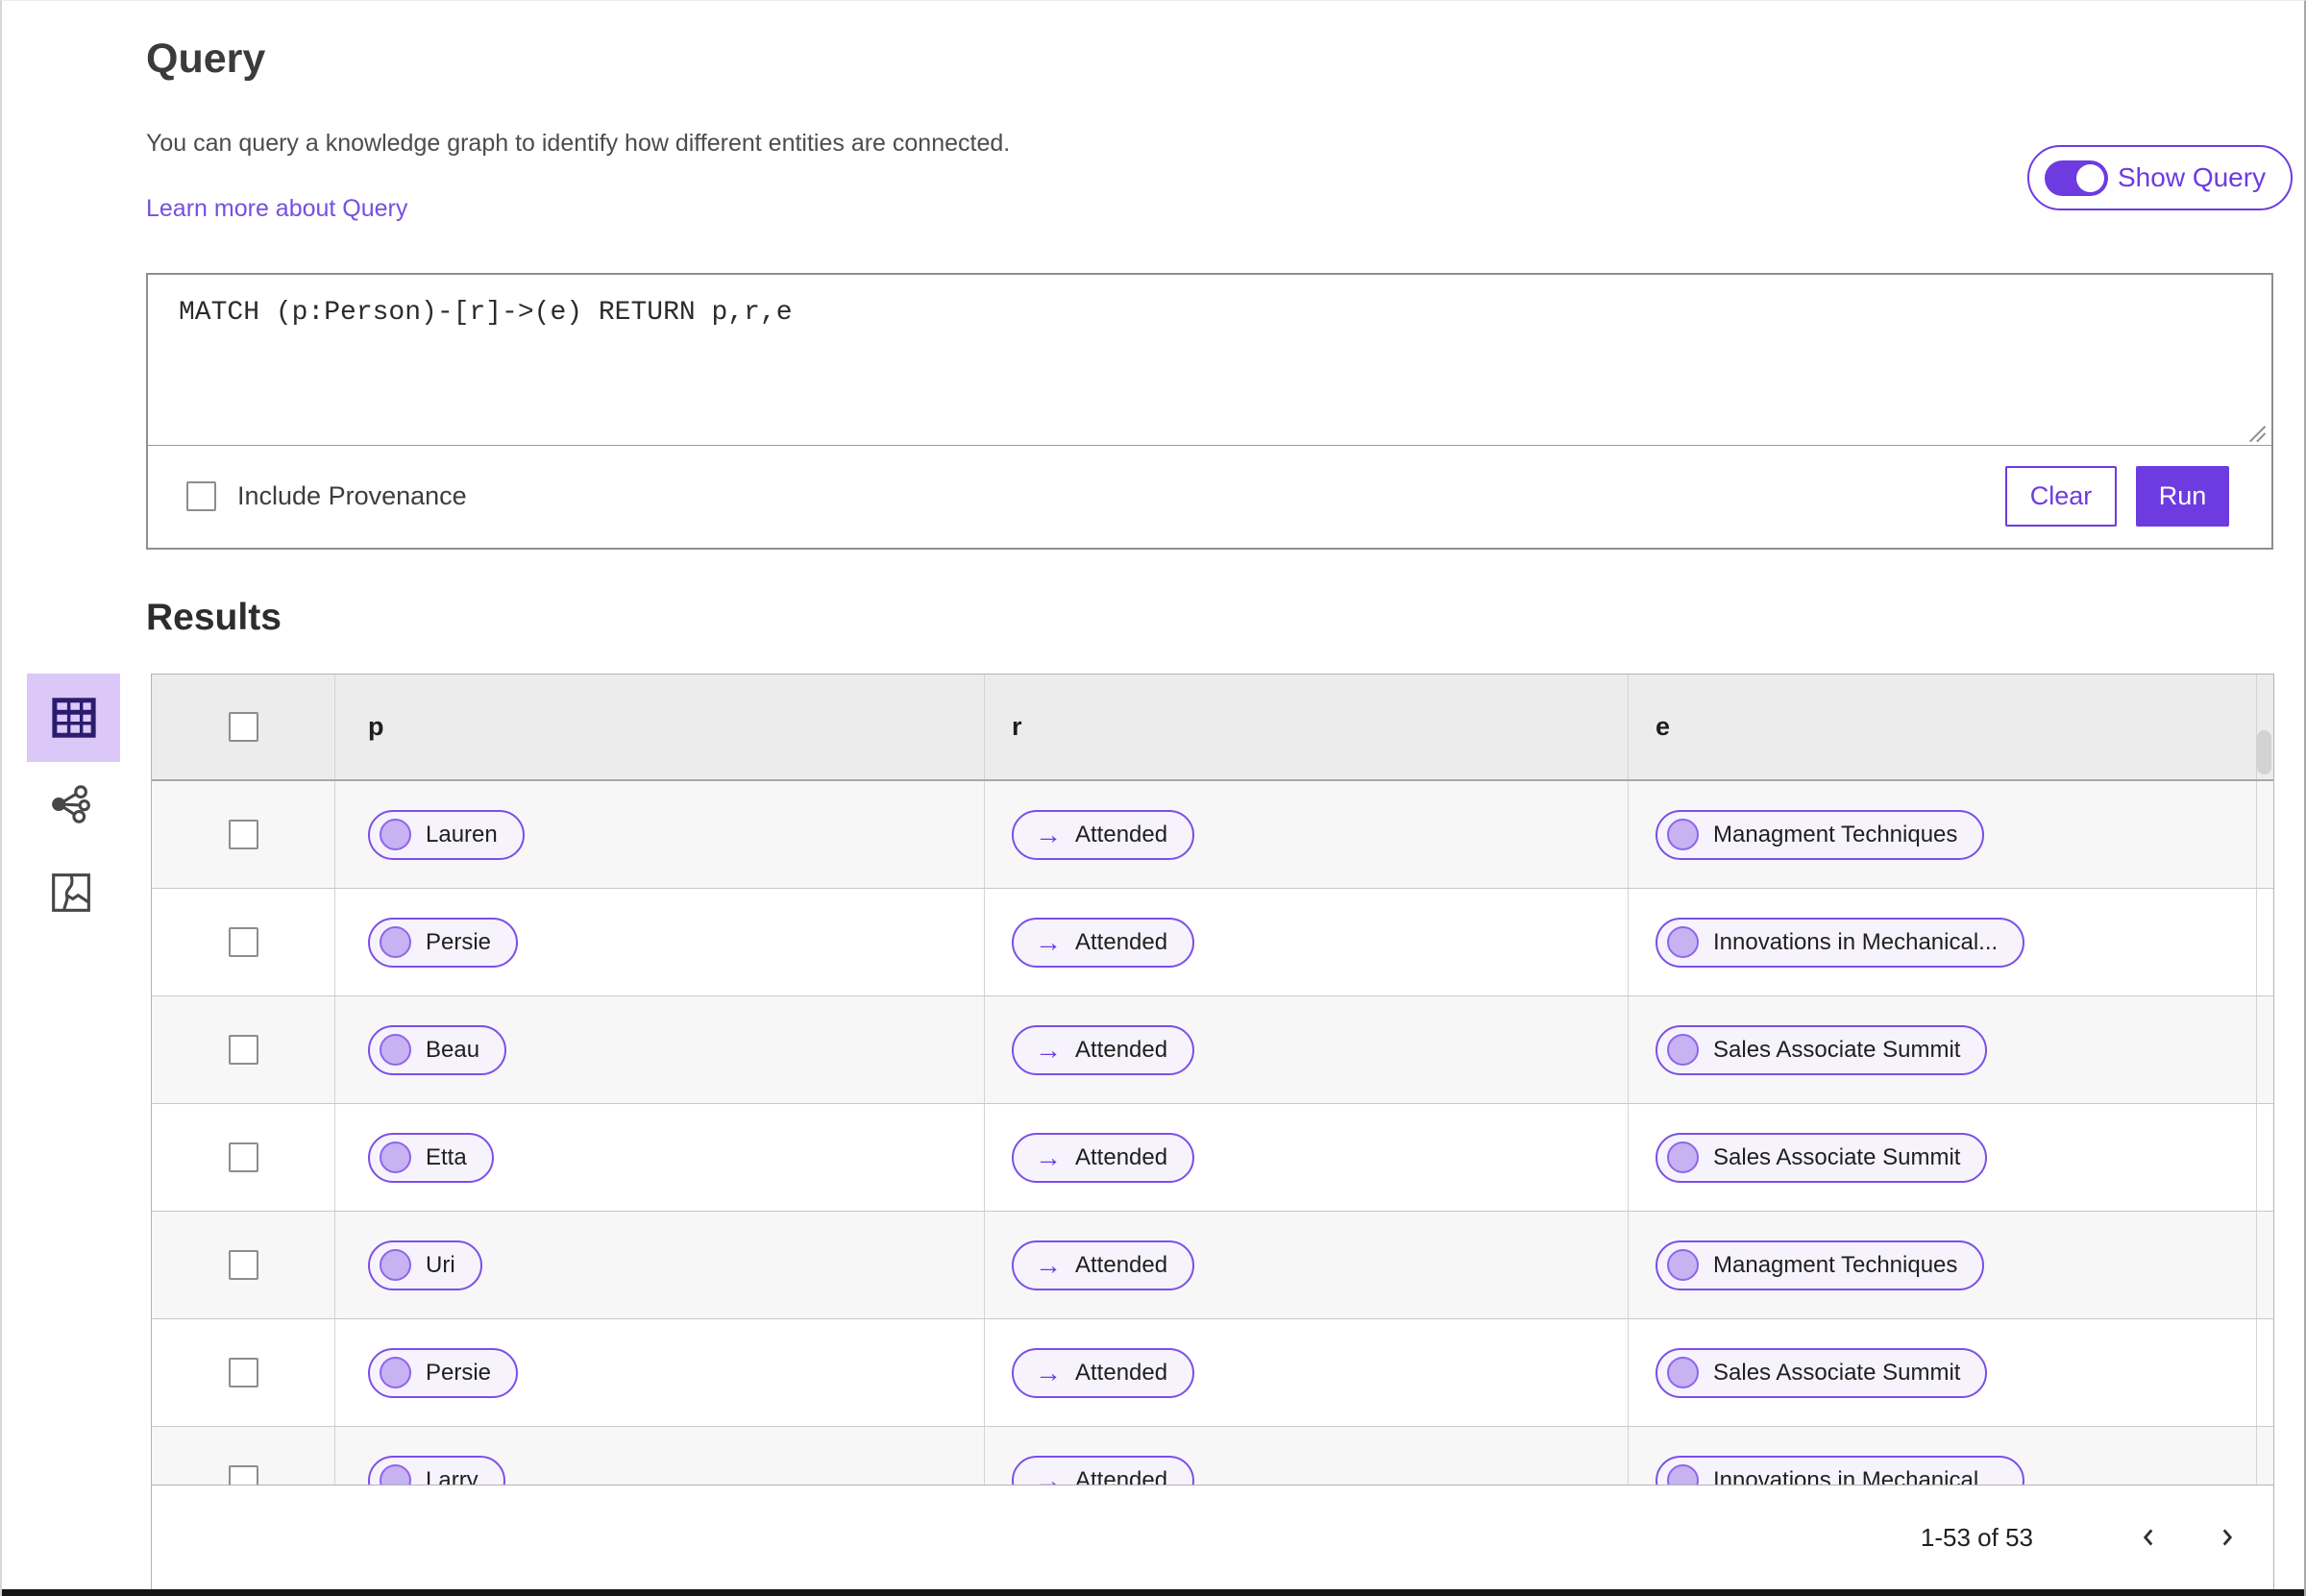 This screenshot has height=1596, width=2306. What do you see at coordinates (447, 1156) in the screenshot?
I see `entity-label: Etta` at bounding box center [447, 1156].